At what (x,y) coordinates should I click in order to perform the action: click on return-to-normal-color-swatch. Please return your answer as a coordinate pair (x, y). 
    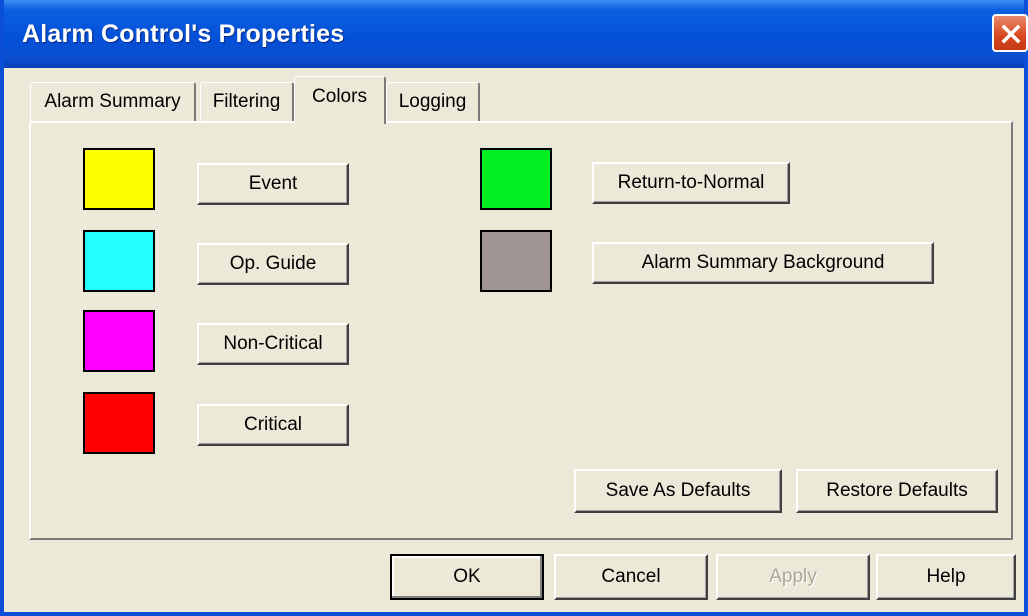
    Looking at the image, I should click on (516, 179).